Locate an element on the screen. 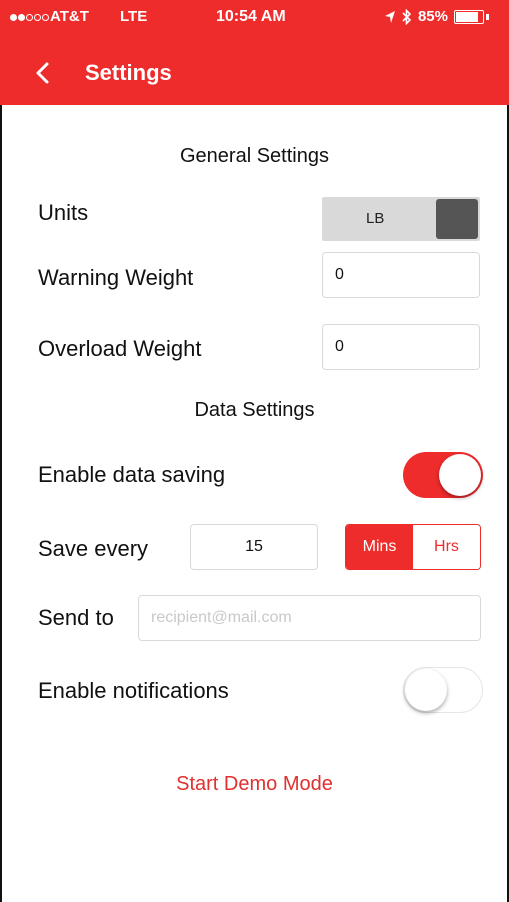 The width and height of the screenshot is (509, 902). bluetooth-icon is located at coordinates (407, 16).